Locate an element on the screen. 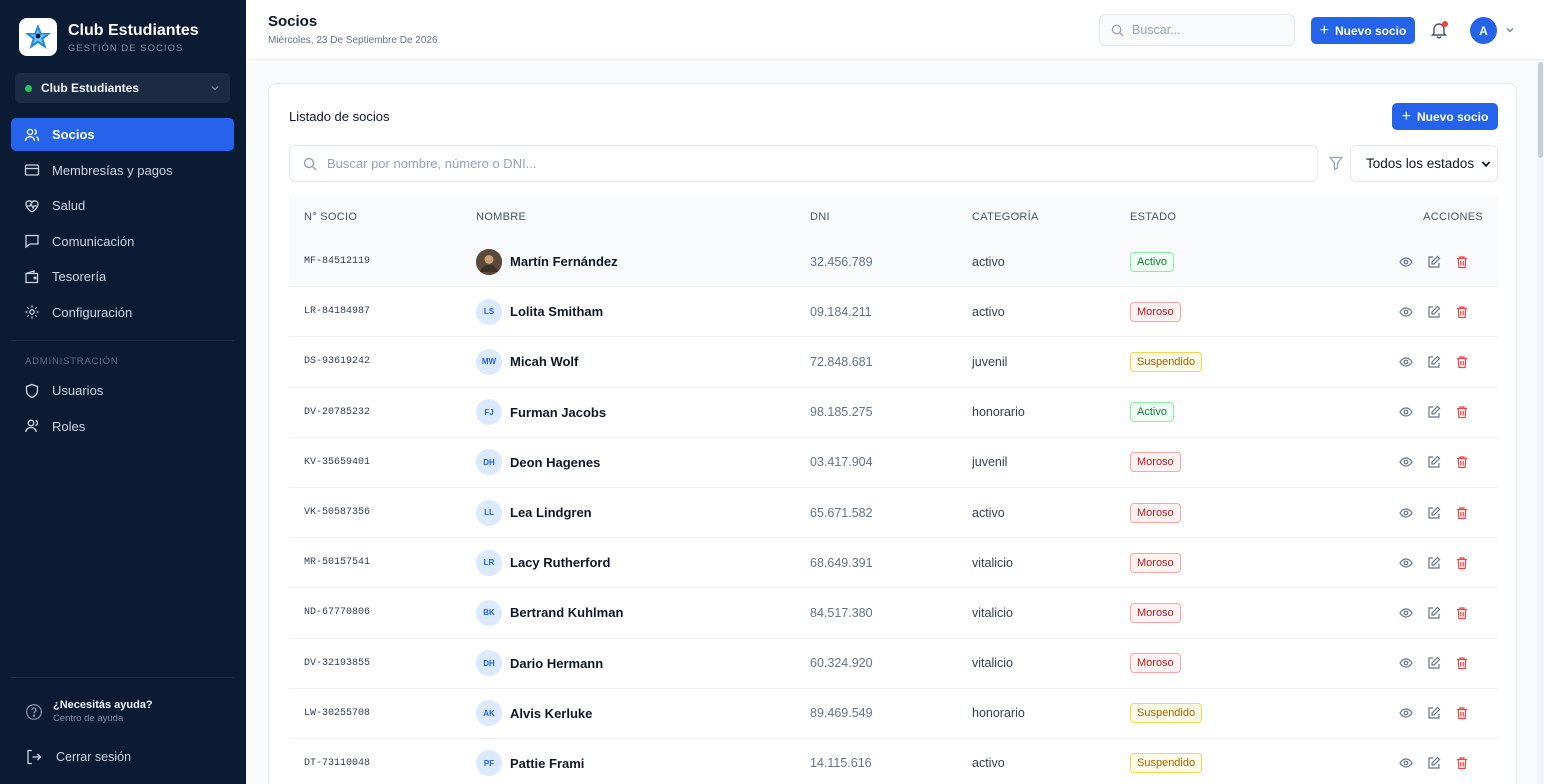 This screenshot has height=784, width=1544. member-name-cell: MW Micah Wolf is located at coordinates (527, 361).